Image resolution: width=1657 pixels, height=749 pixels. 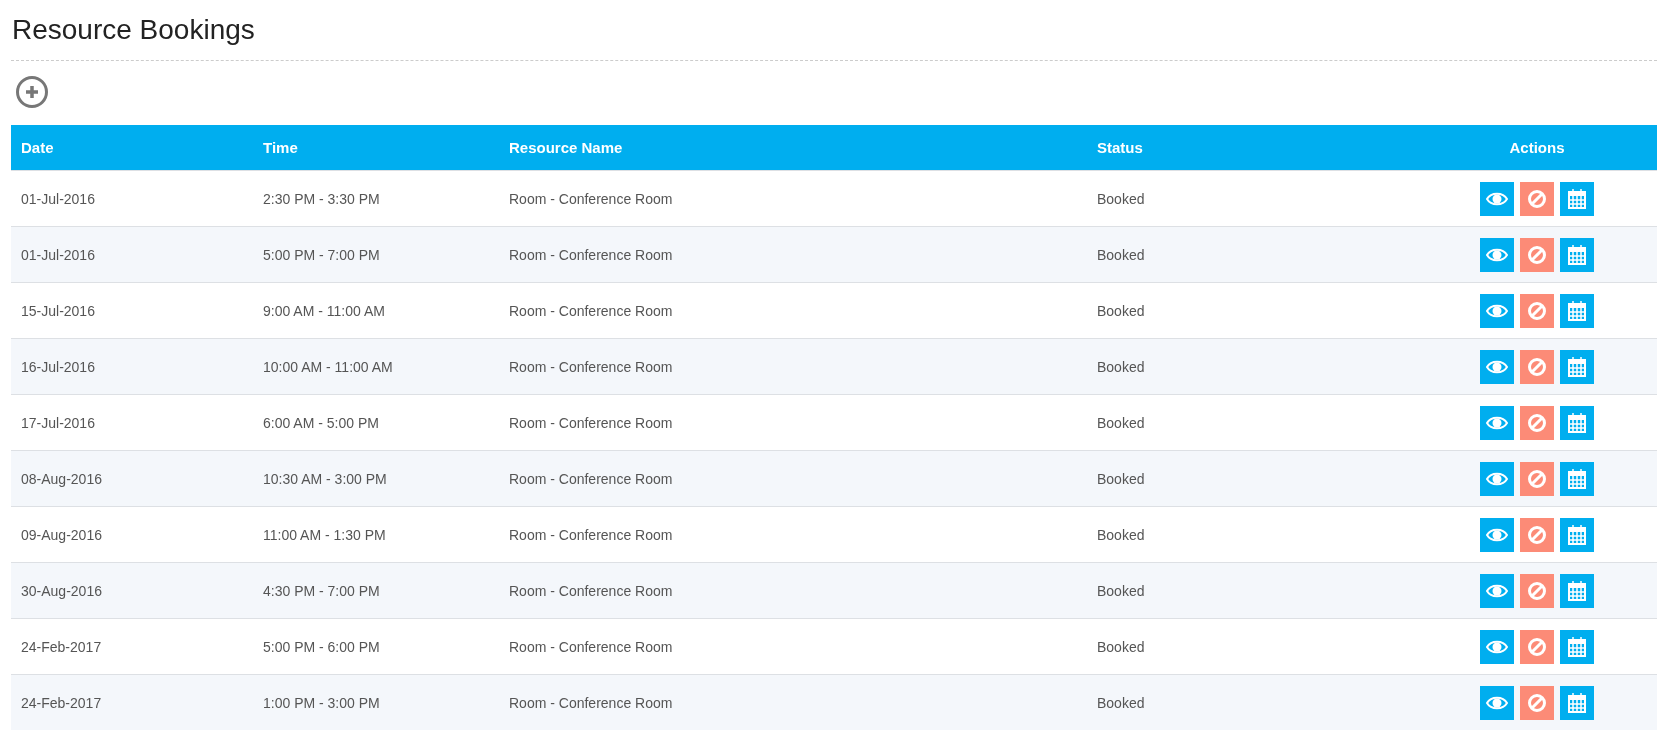 What do you see at coordinates (321, 422) in the screenshot?
I see `table-cell-text: 6:00 AM - 5:00 PM` at bounding box center [321, 422].